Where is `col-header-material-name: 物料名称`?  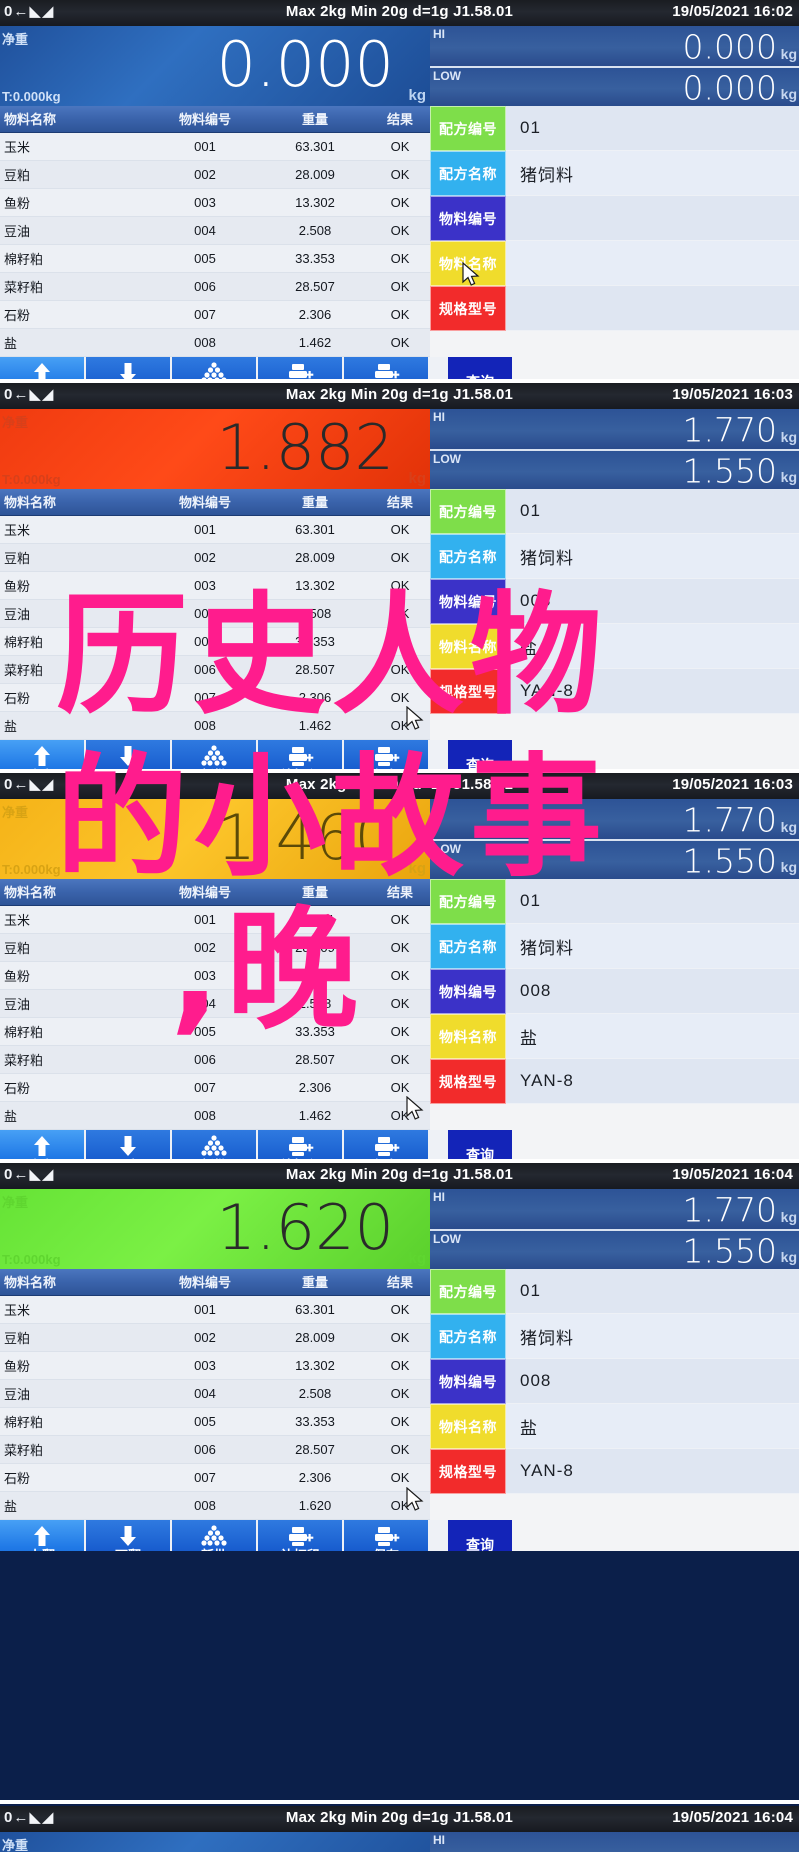
col-header-material-name: 物料名称 is located at coordinates (75, 119).